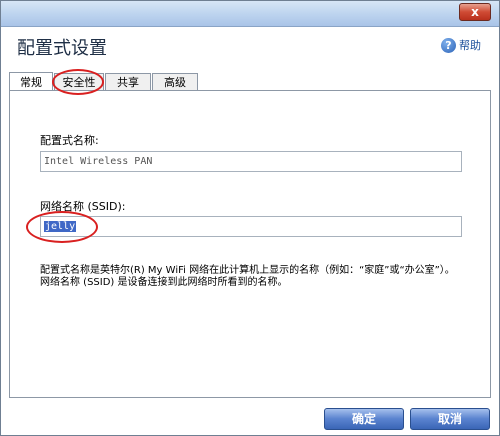  Describe the element at coordinates (250, 50) in the screenshot. I see `dialog-header: 配置式设置 ? 帮助` at that location.